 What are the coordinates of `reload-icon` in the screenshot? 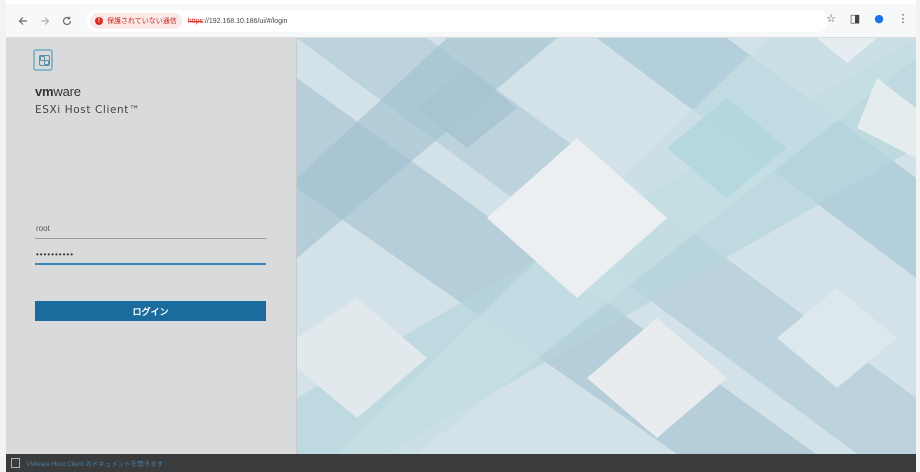 It's located at (67, 20).